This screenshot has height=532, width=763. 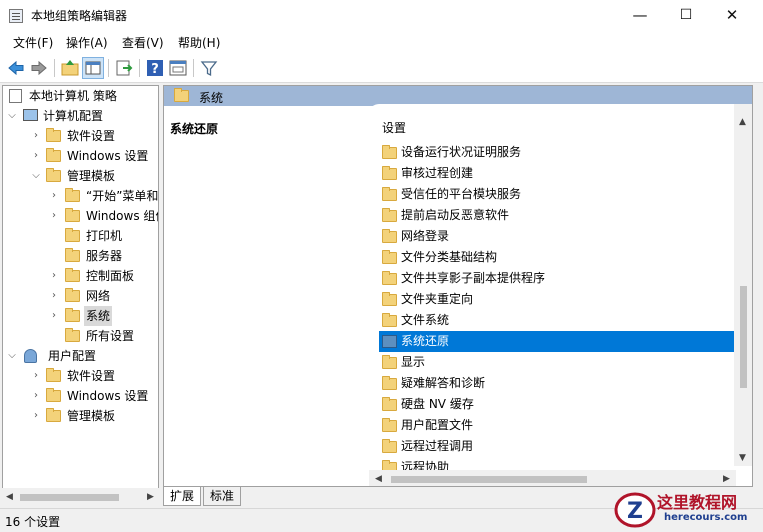 What do you see at coordinates (30, 115) in the screenshot?
I see `computer-icon` at bounding box center [30, 115].